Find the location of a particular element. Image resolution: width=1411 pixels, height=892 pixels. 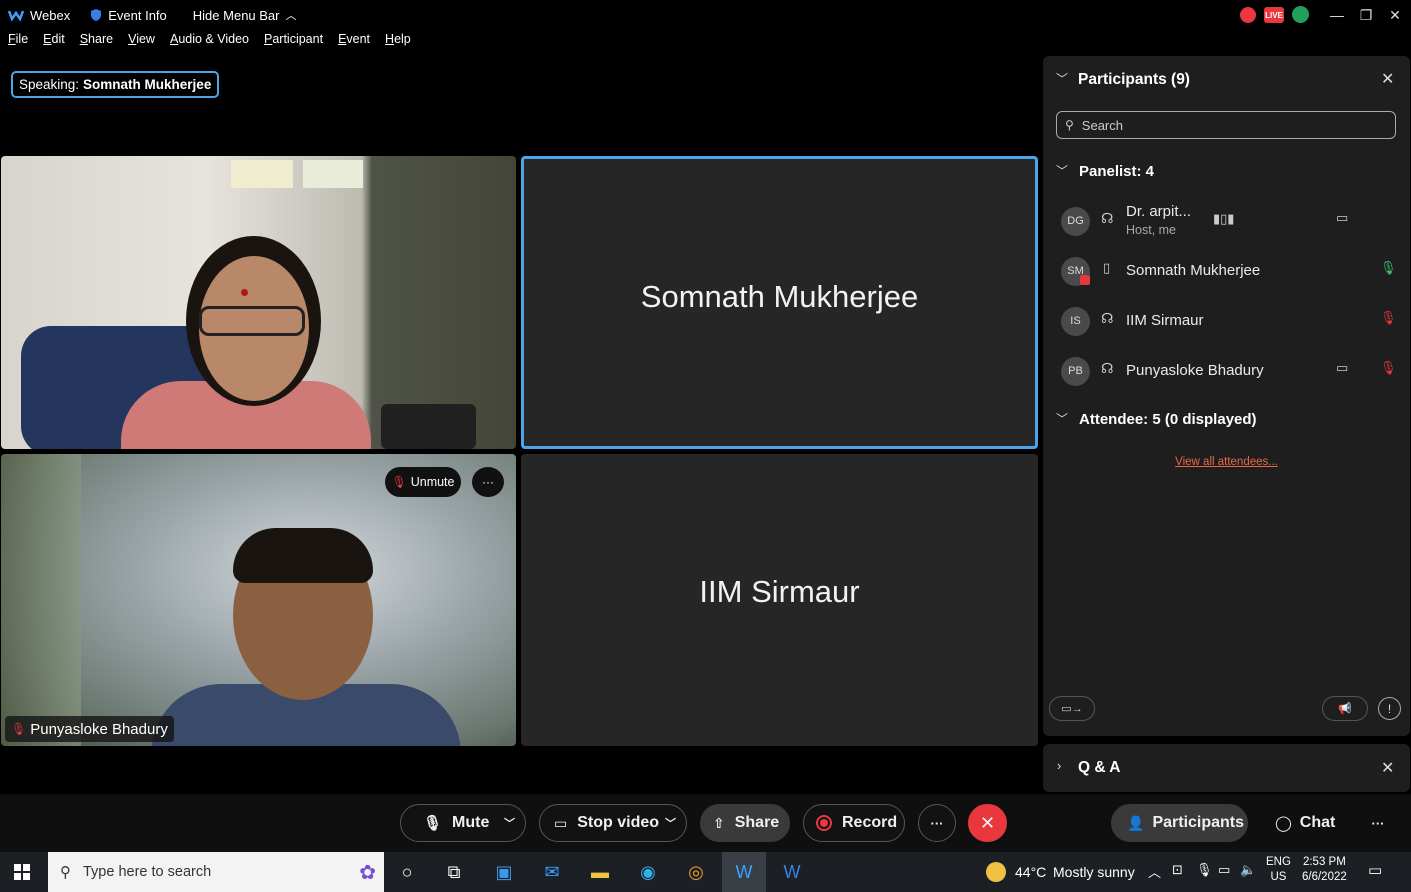

participant-row: DG ☊ Dr. arpit... Host, me ▮▯▮ ▭ is located at coordinates (1226, 221).